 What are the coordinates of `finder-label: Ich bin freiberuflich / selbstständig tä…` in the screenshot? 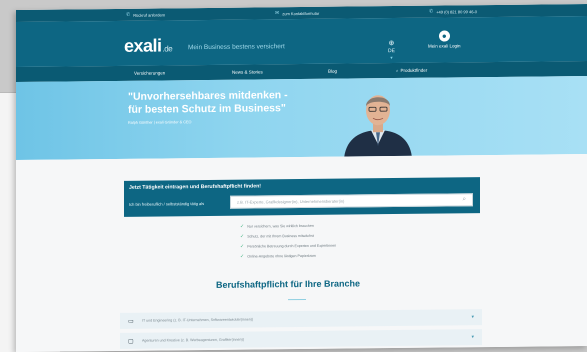 It's located at (167, 204).